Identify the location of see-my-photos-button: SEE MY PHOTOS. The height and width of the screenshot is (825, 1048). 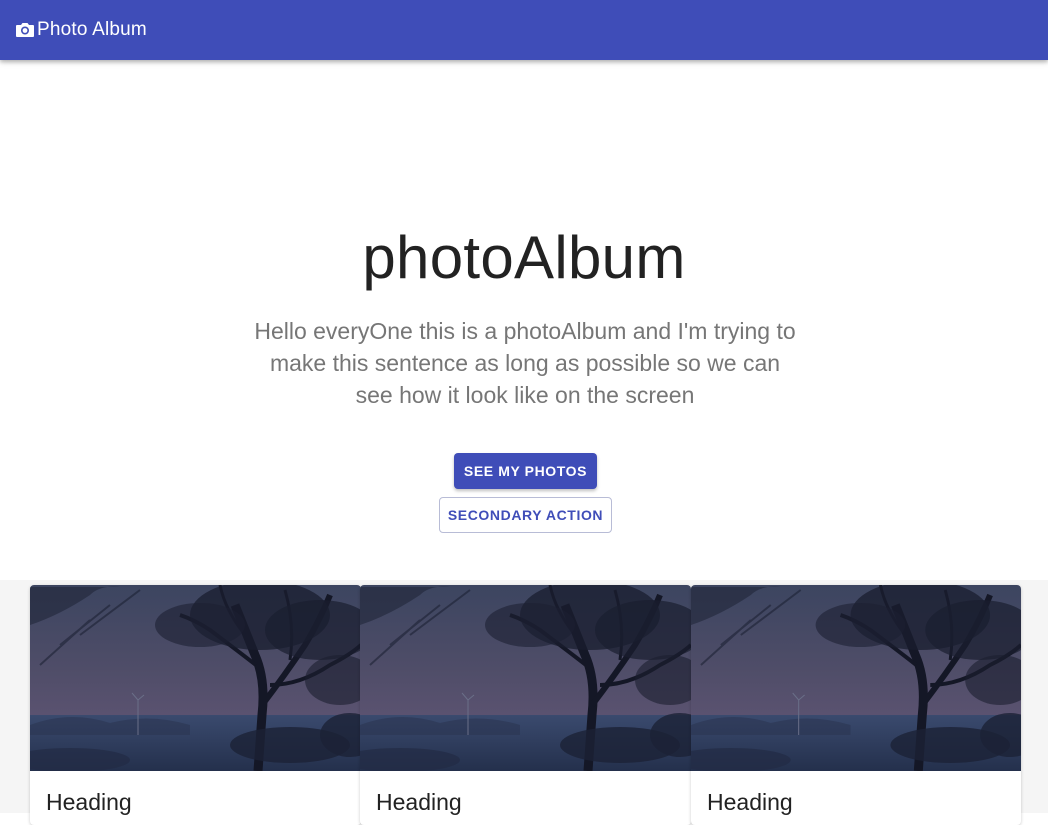
(525, 471).